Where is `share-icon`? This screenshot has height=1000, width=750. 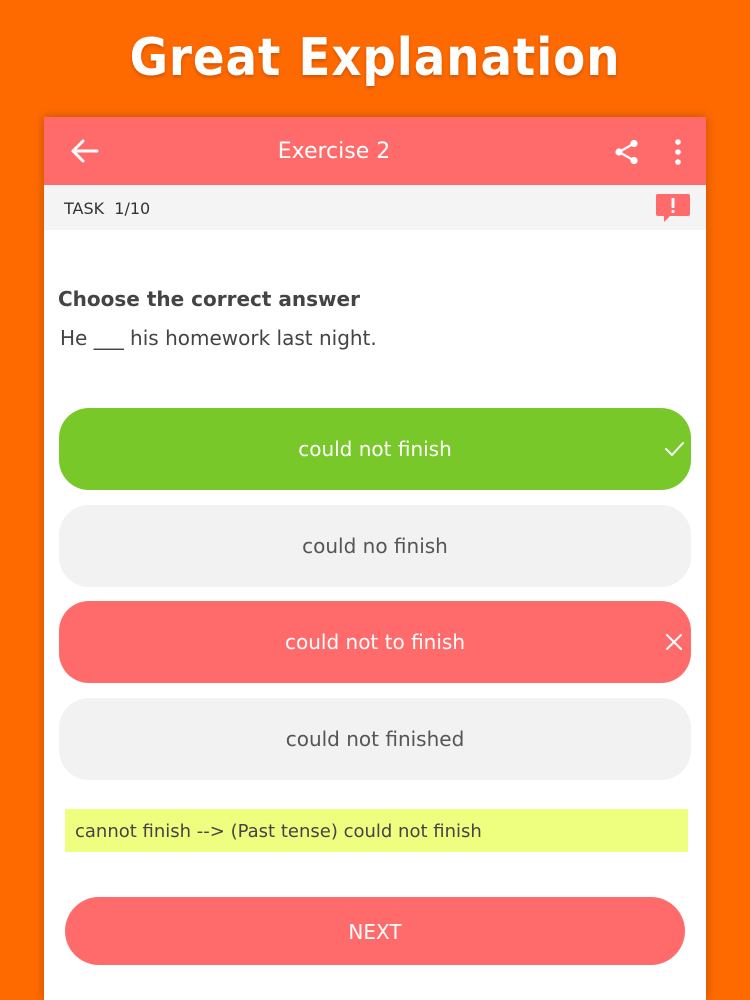
share-icon is located at coordinates (627, 152).